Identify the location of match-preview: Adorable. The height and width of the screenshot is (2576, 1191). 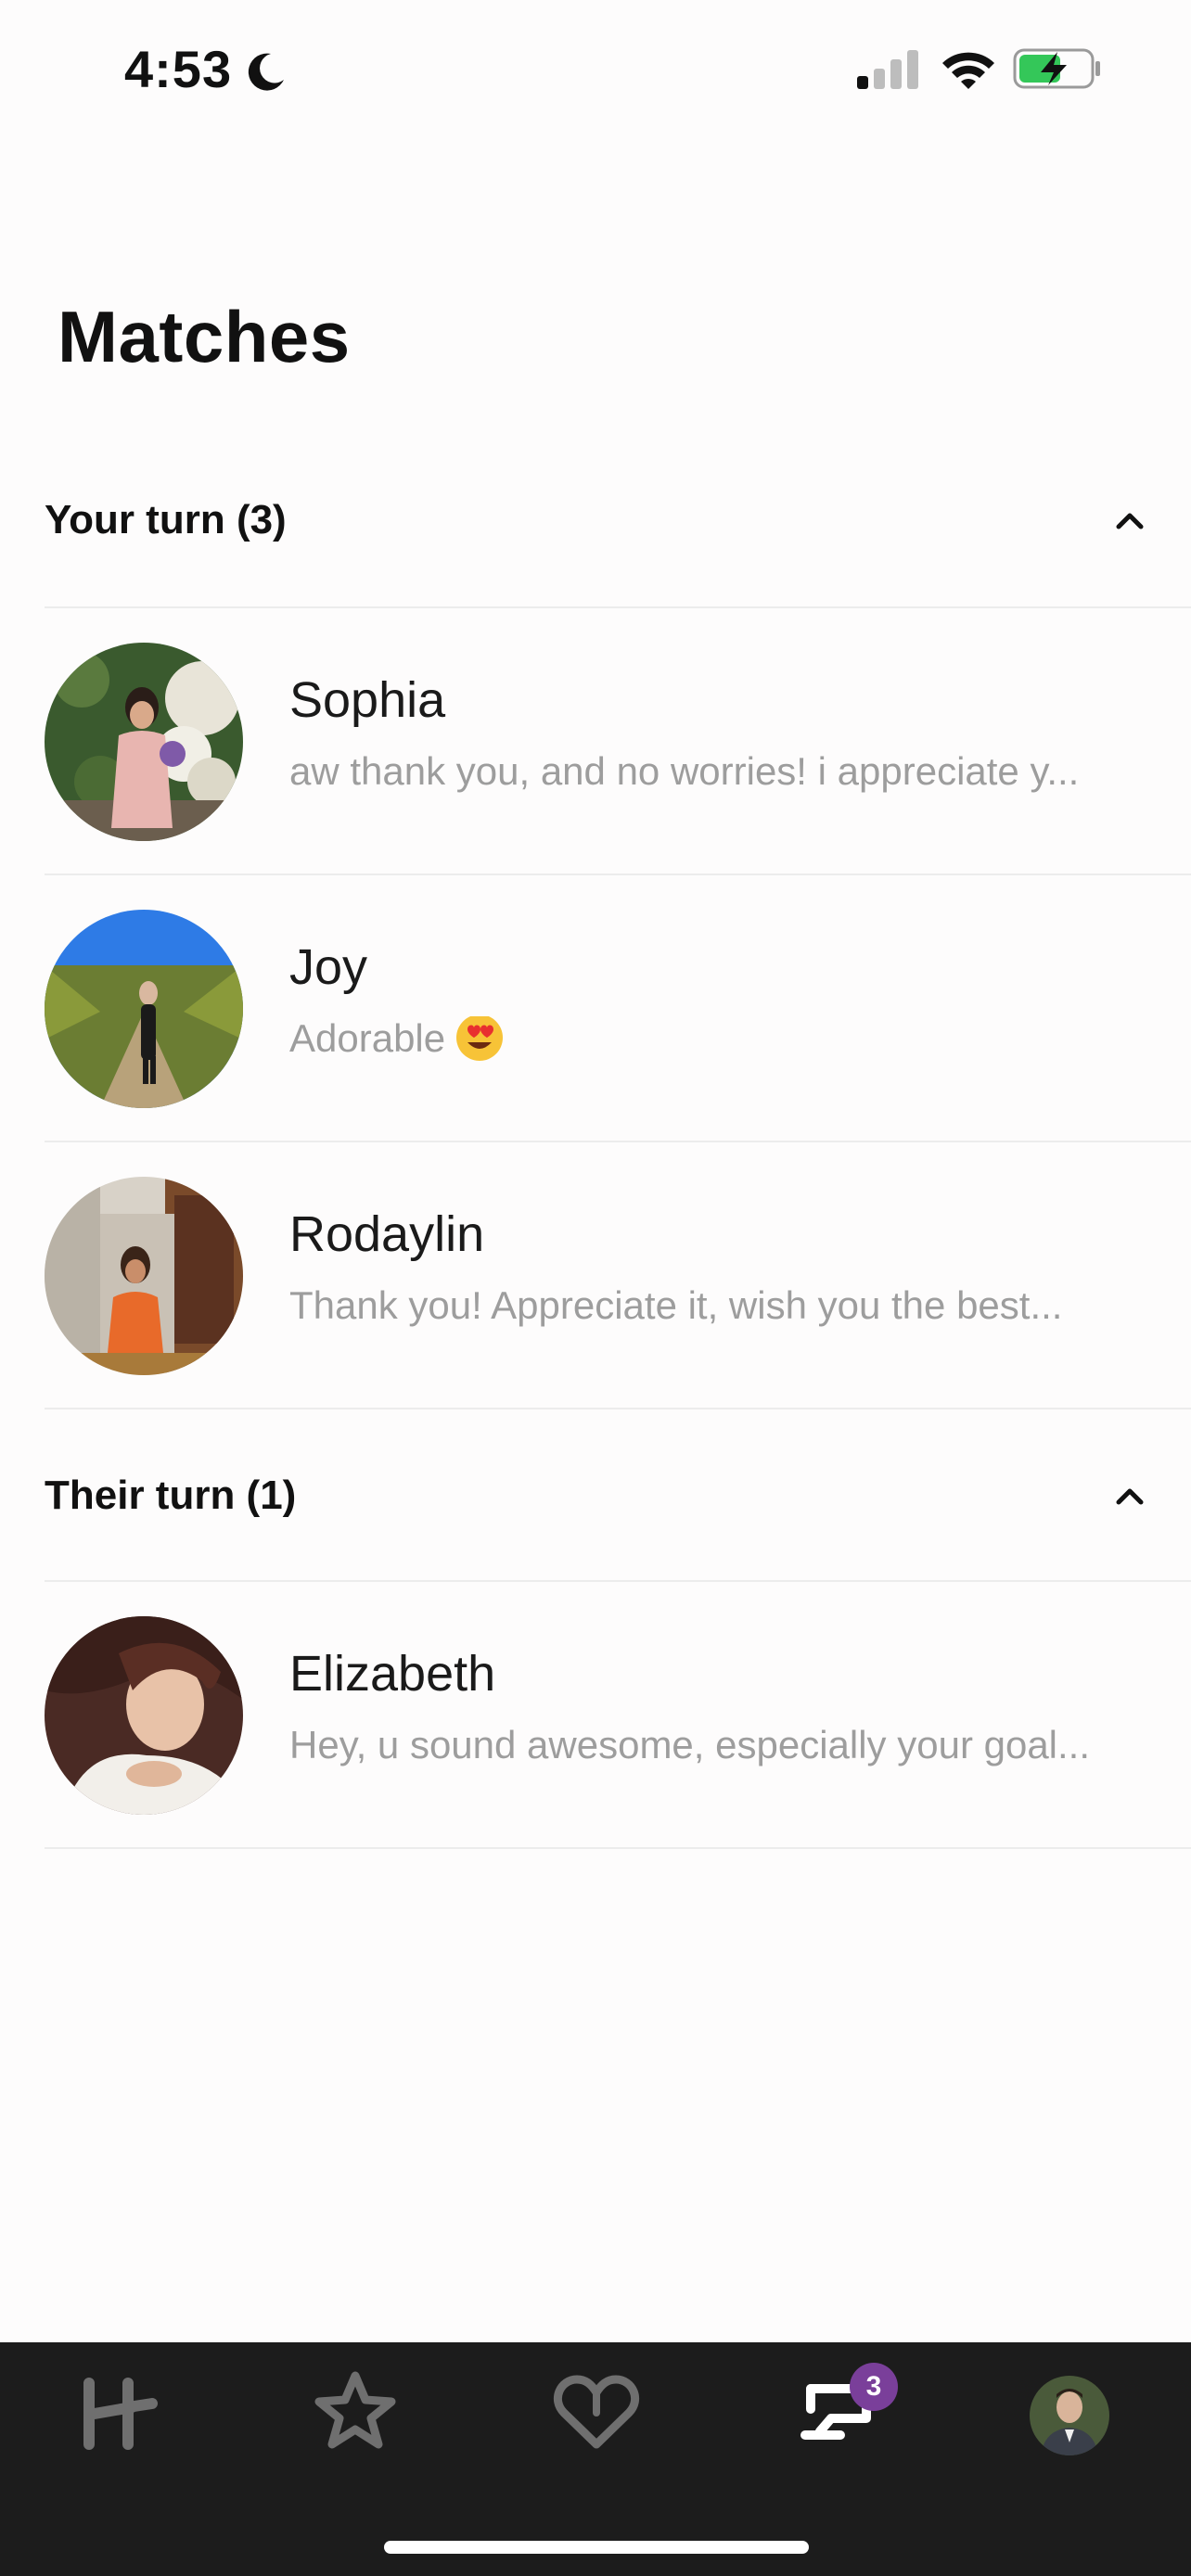
(716, 1039).